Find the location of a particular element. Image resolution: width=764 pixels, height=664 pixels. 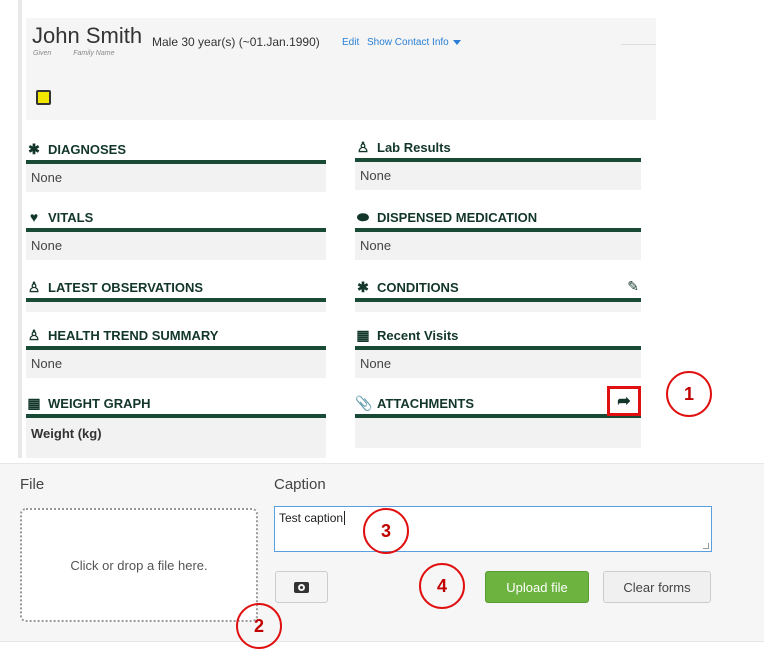

dropzone-text: Click or drop a file here. is located at coordinates (139, 565).